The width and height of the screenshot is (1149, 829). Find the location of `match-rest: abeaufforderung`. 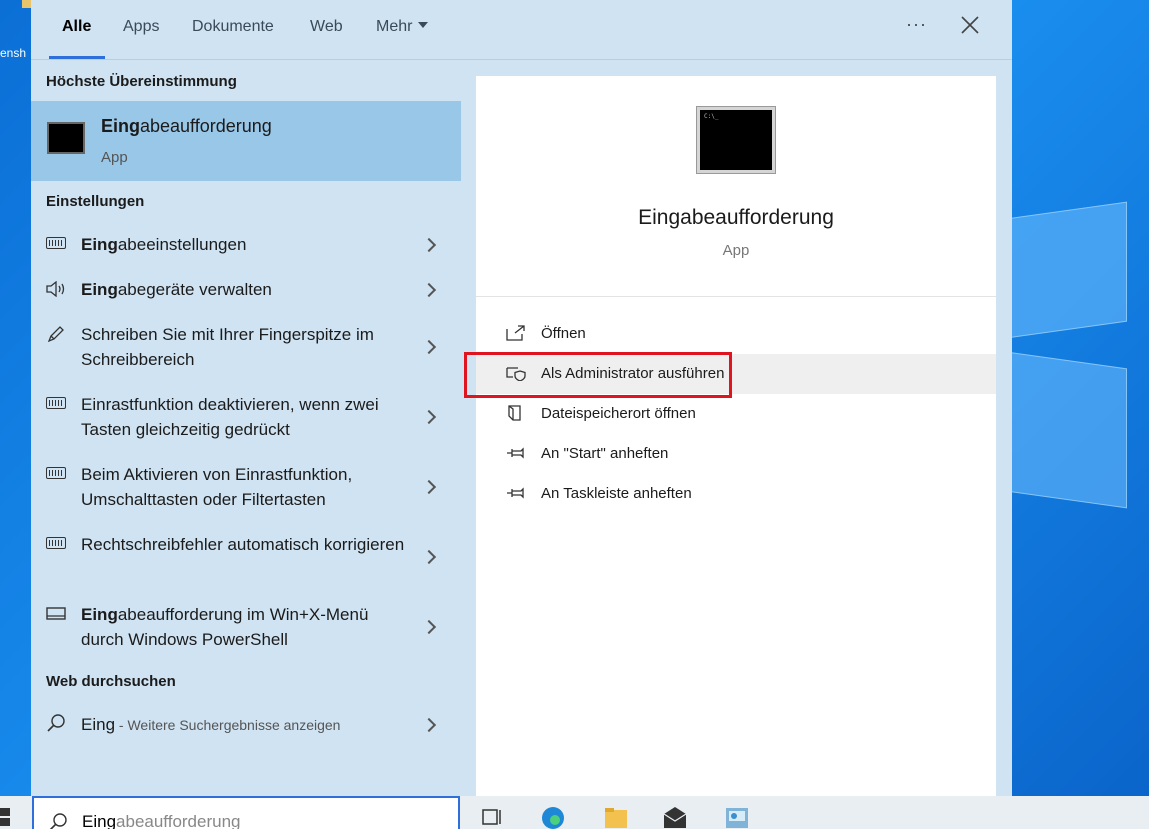

match-rest: abeaufforderung is located at coordinates (206, 126).